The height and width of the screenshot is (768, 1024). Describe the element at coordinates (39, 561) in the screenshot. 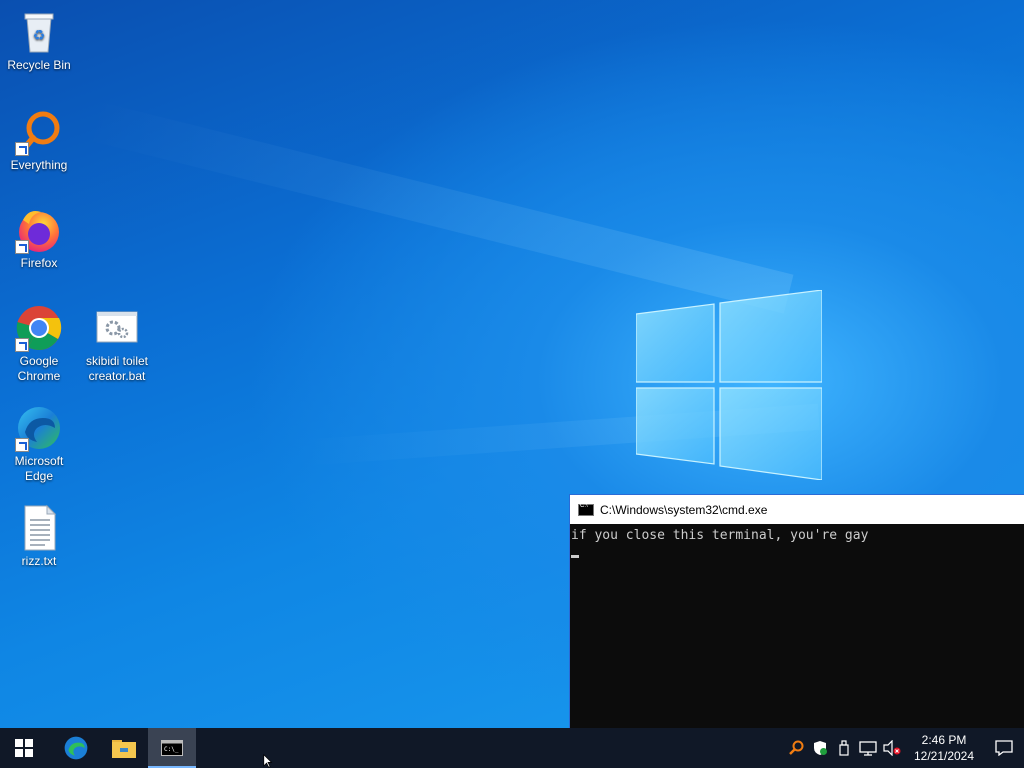

I see `desktop-icon-label: rizz.txt` at that location.